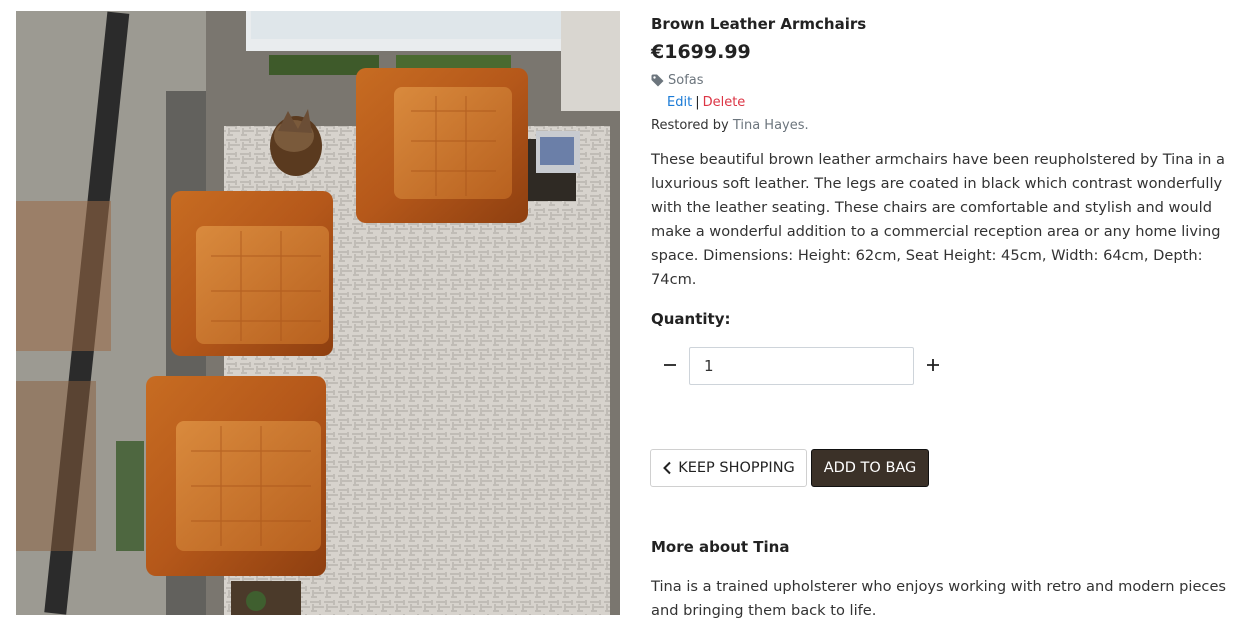 This screenshot has width=1252, height=632. What do you see at coordinates (679, 102) in the screenshot?
I see `edit-link: Edit` at bounding box center [679, 102].